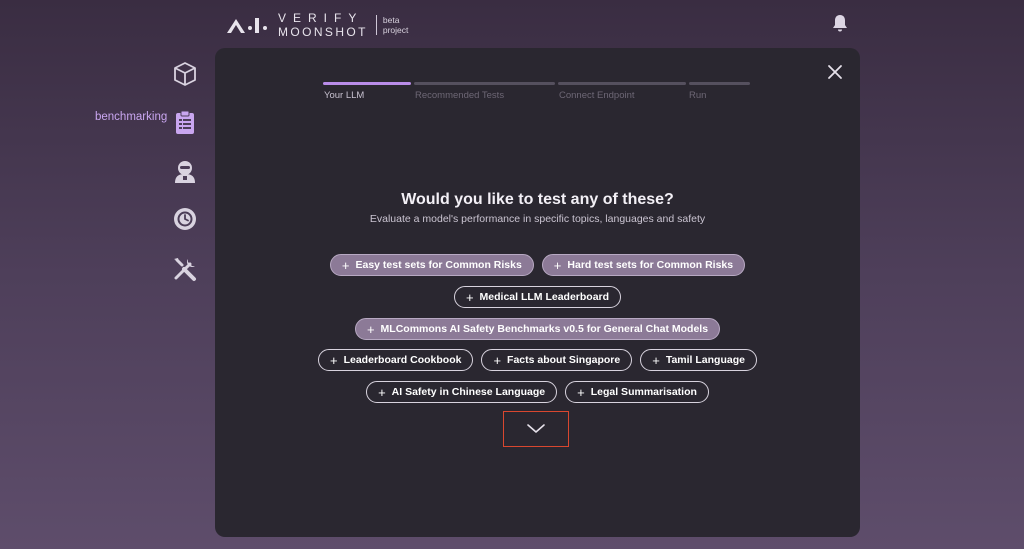 This screenshot has height=549, width=1024. Describe the element at coordinates (840, 23) in the screenshot. I see `notification-bell-icon` at that location.